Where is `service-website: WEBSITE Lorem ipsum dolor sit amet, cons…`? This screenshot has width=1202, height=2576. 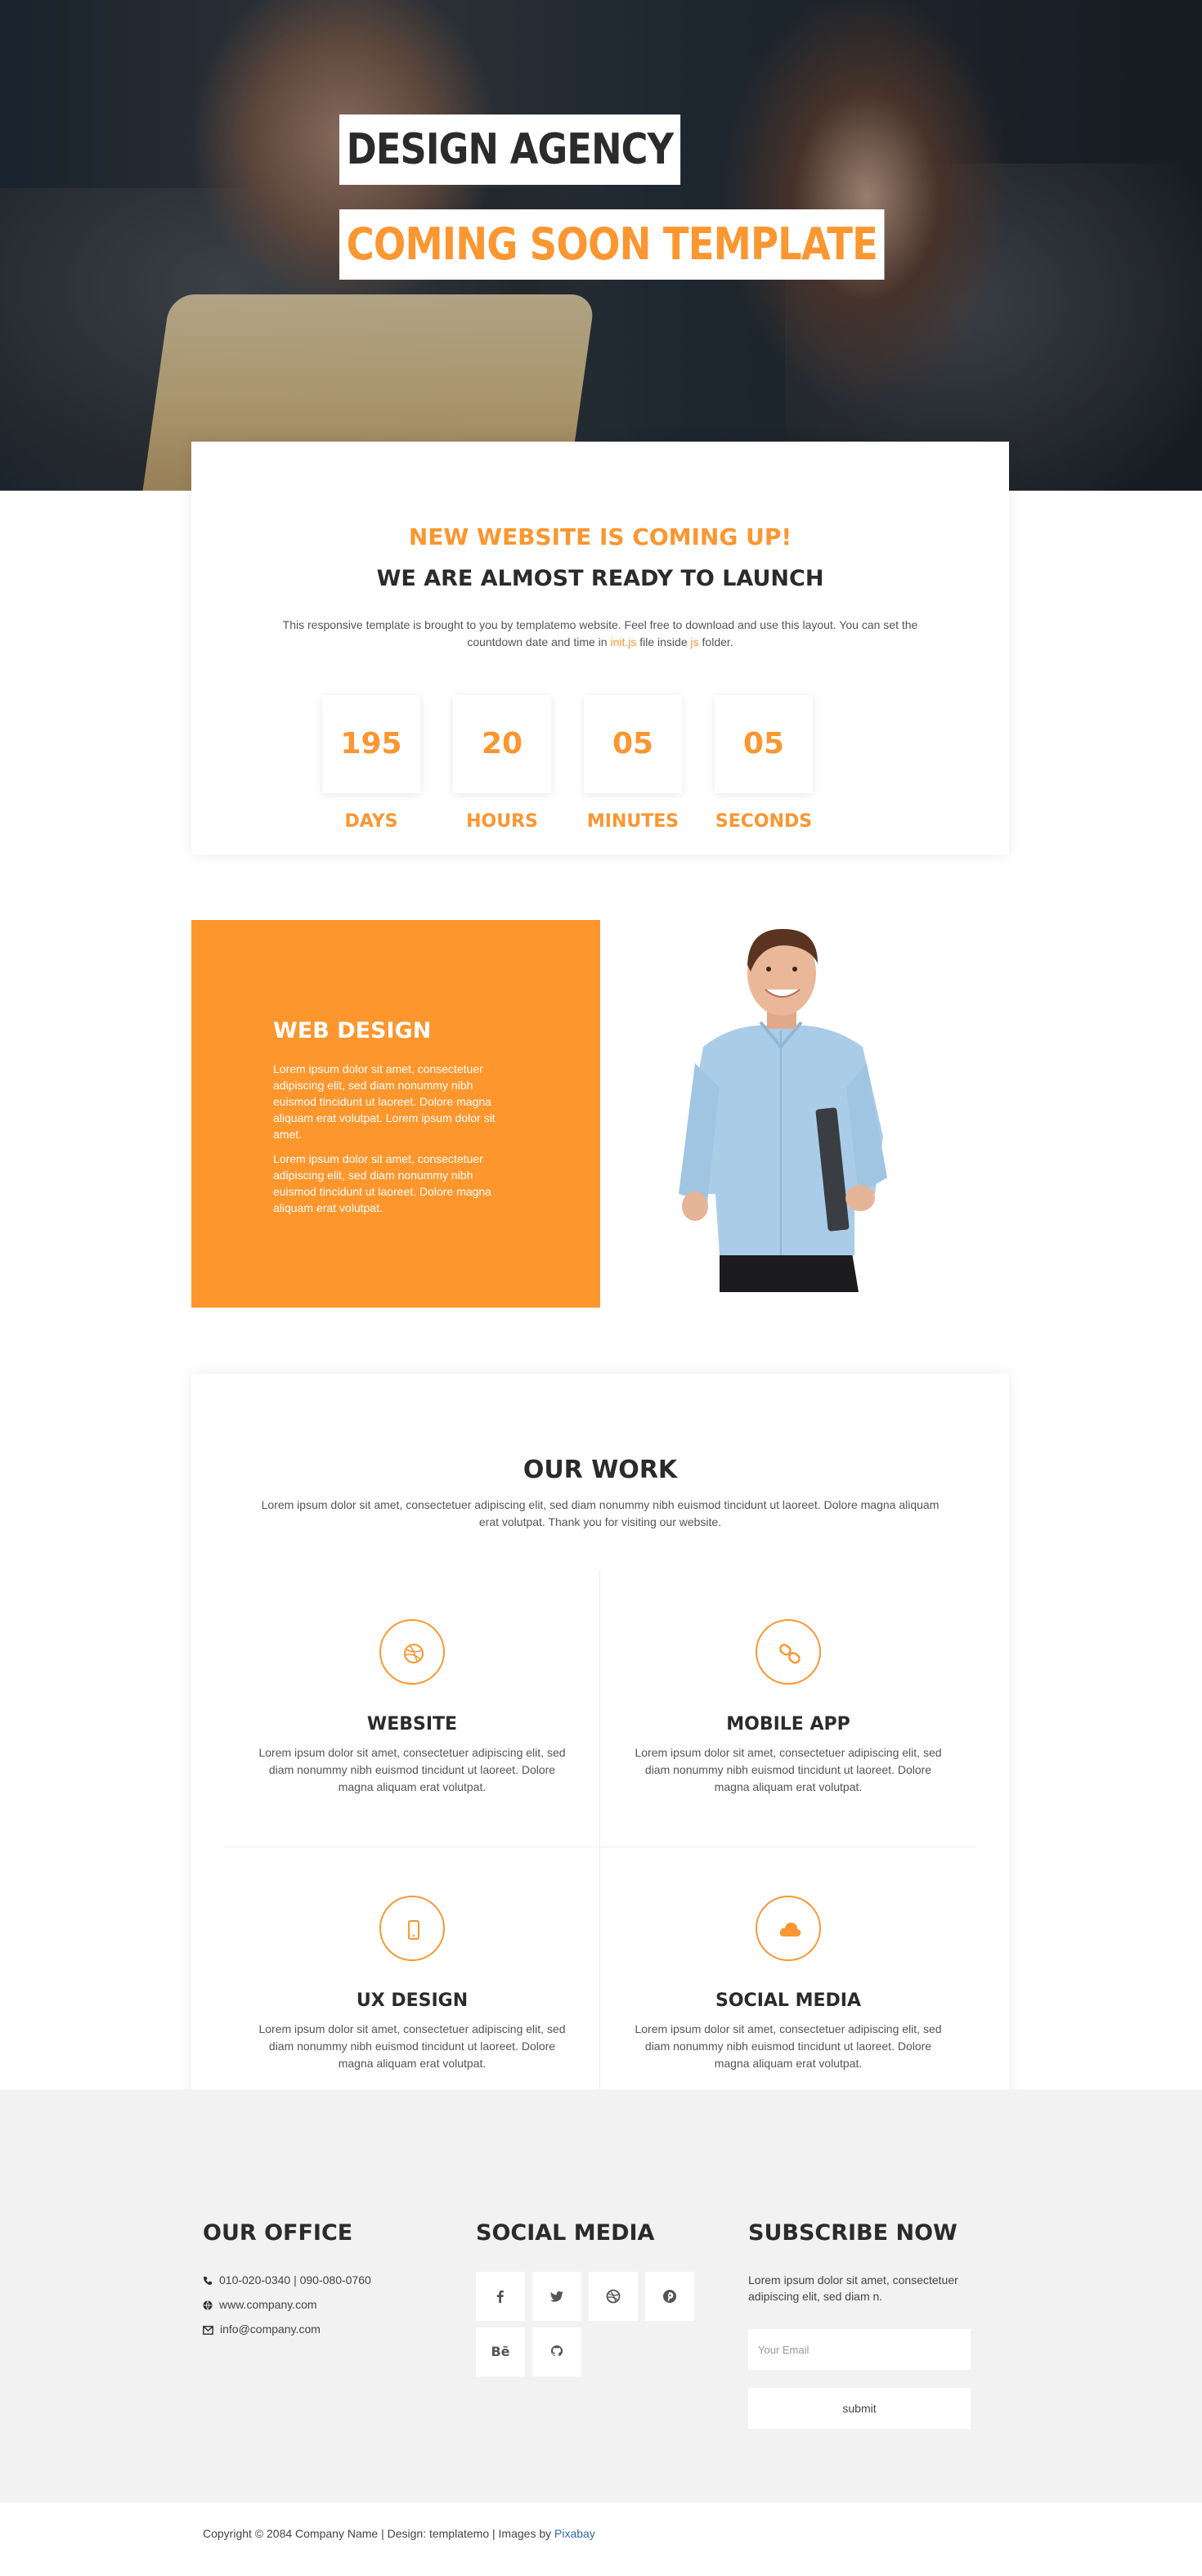
service-website: WEBSITE Lorem ipsum dolor sit amet, cons… is located at coordinates (412, 1708).